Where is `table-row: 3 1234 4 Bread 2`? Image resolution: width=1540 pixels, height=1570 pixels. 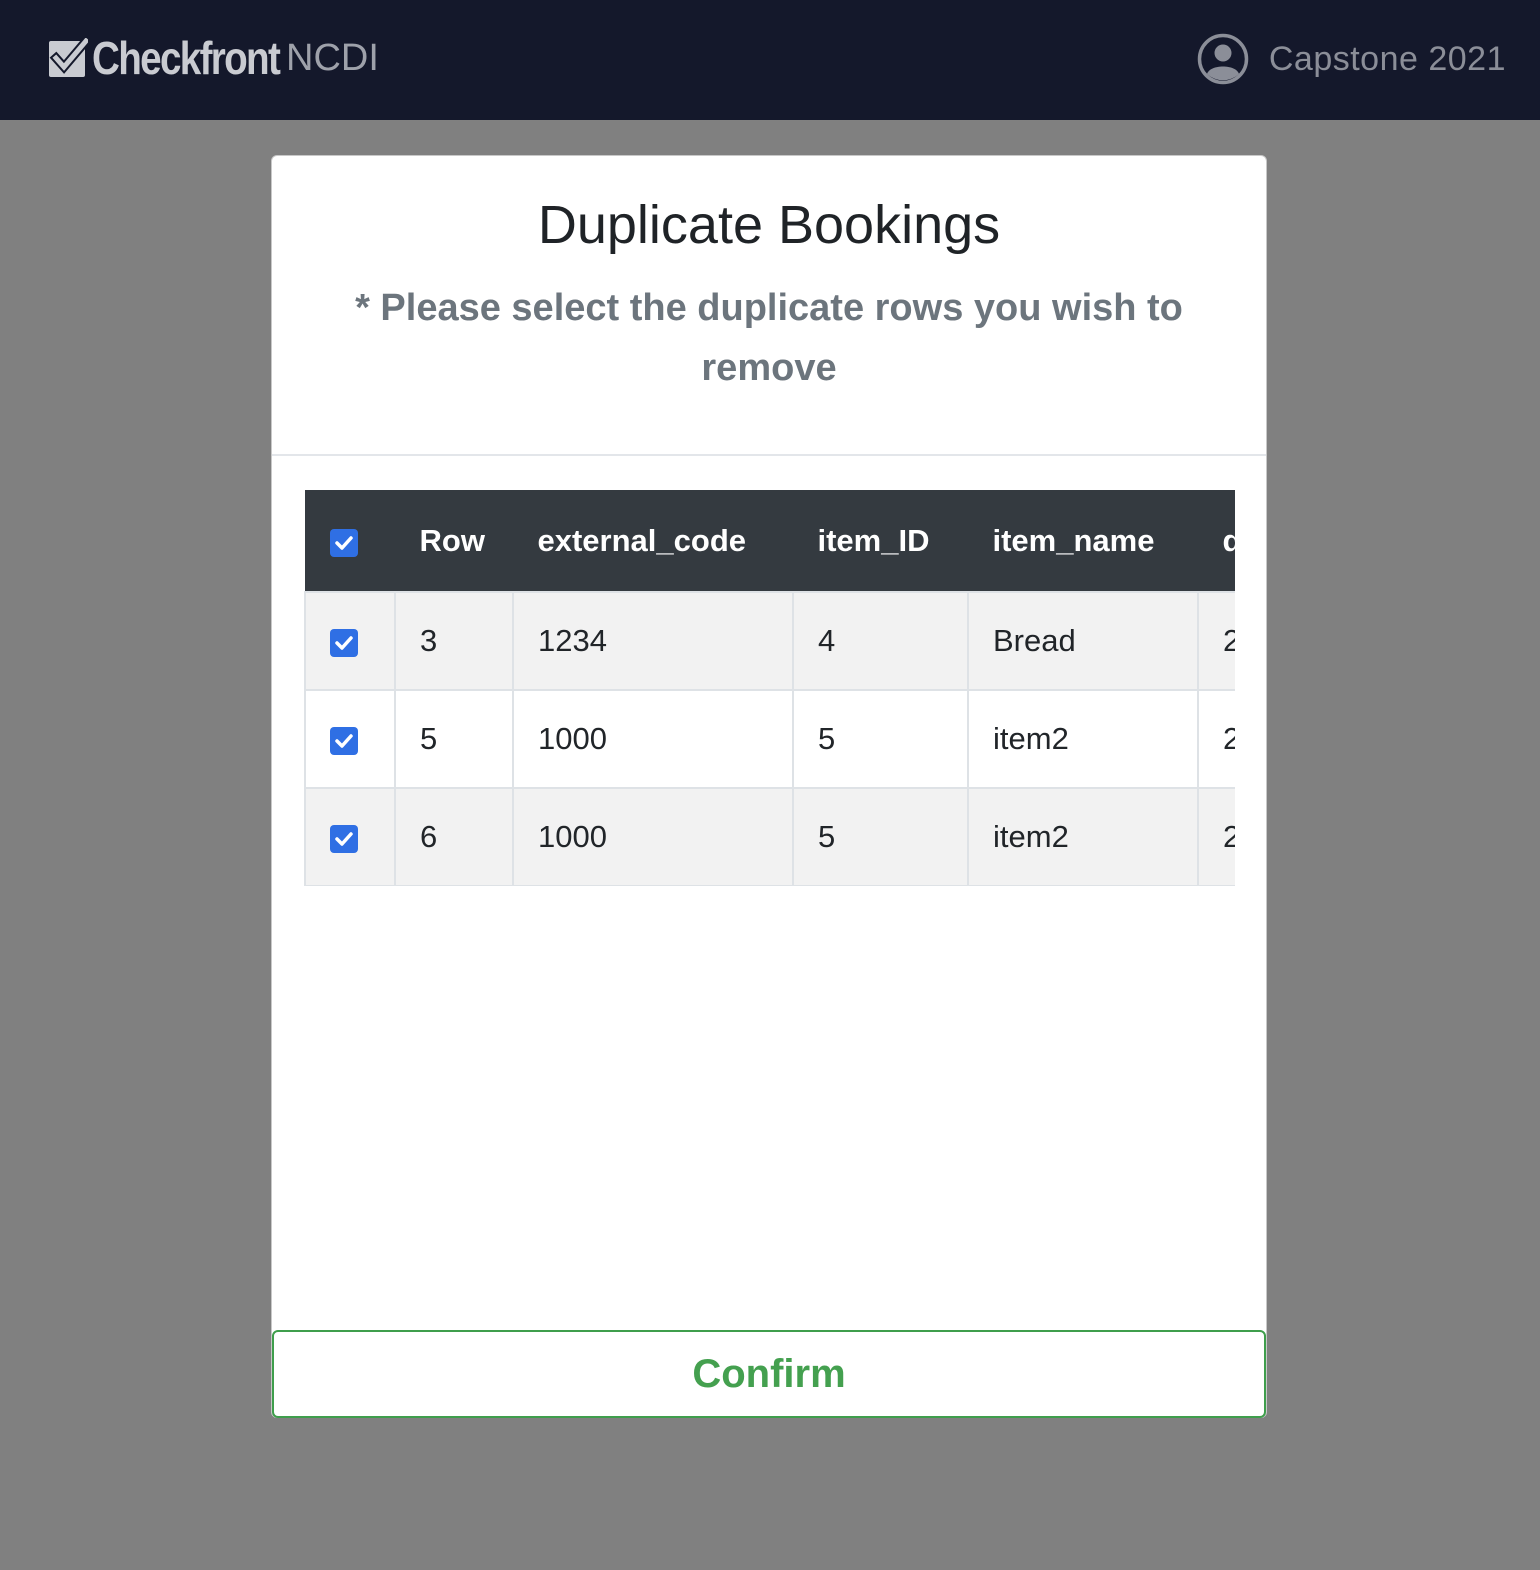
table-row: 3 1234 4 Bread 2 is located at coordinates (769, 641).